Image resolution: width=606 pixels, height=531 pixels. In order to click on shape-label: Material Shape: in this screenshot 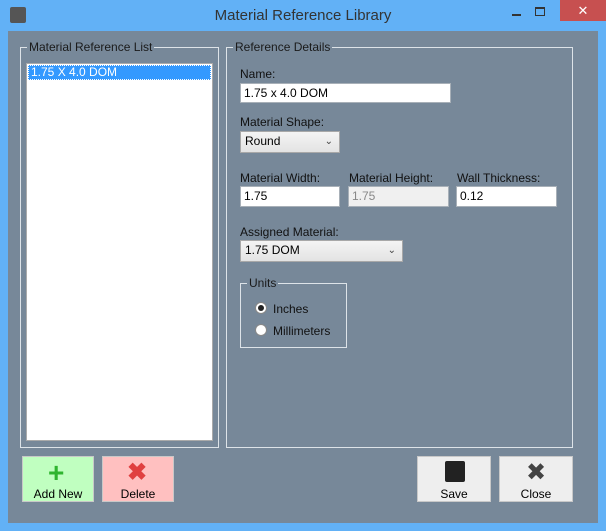, I will do `click(282, 122)`.